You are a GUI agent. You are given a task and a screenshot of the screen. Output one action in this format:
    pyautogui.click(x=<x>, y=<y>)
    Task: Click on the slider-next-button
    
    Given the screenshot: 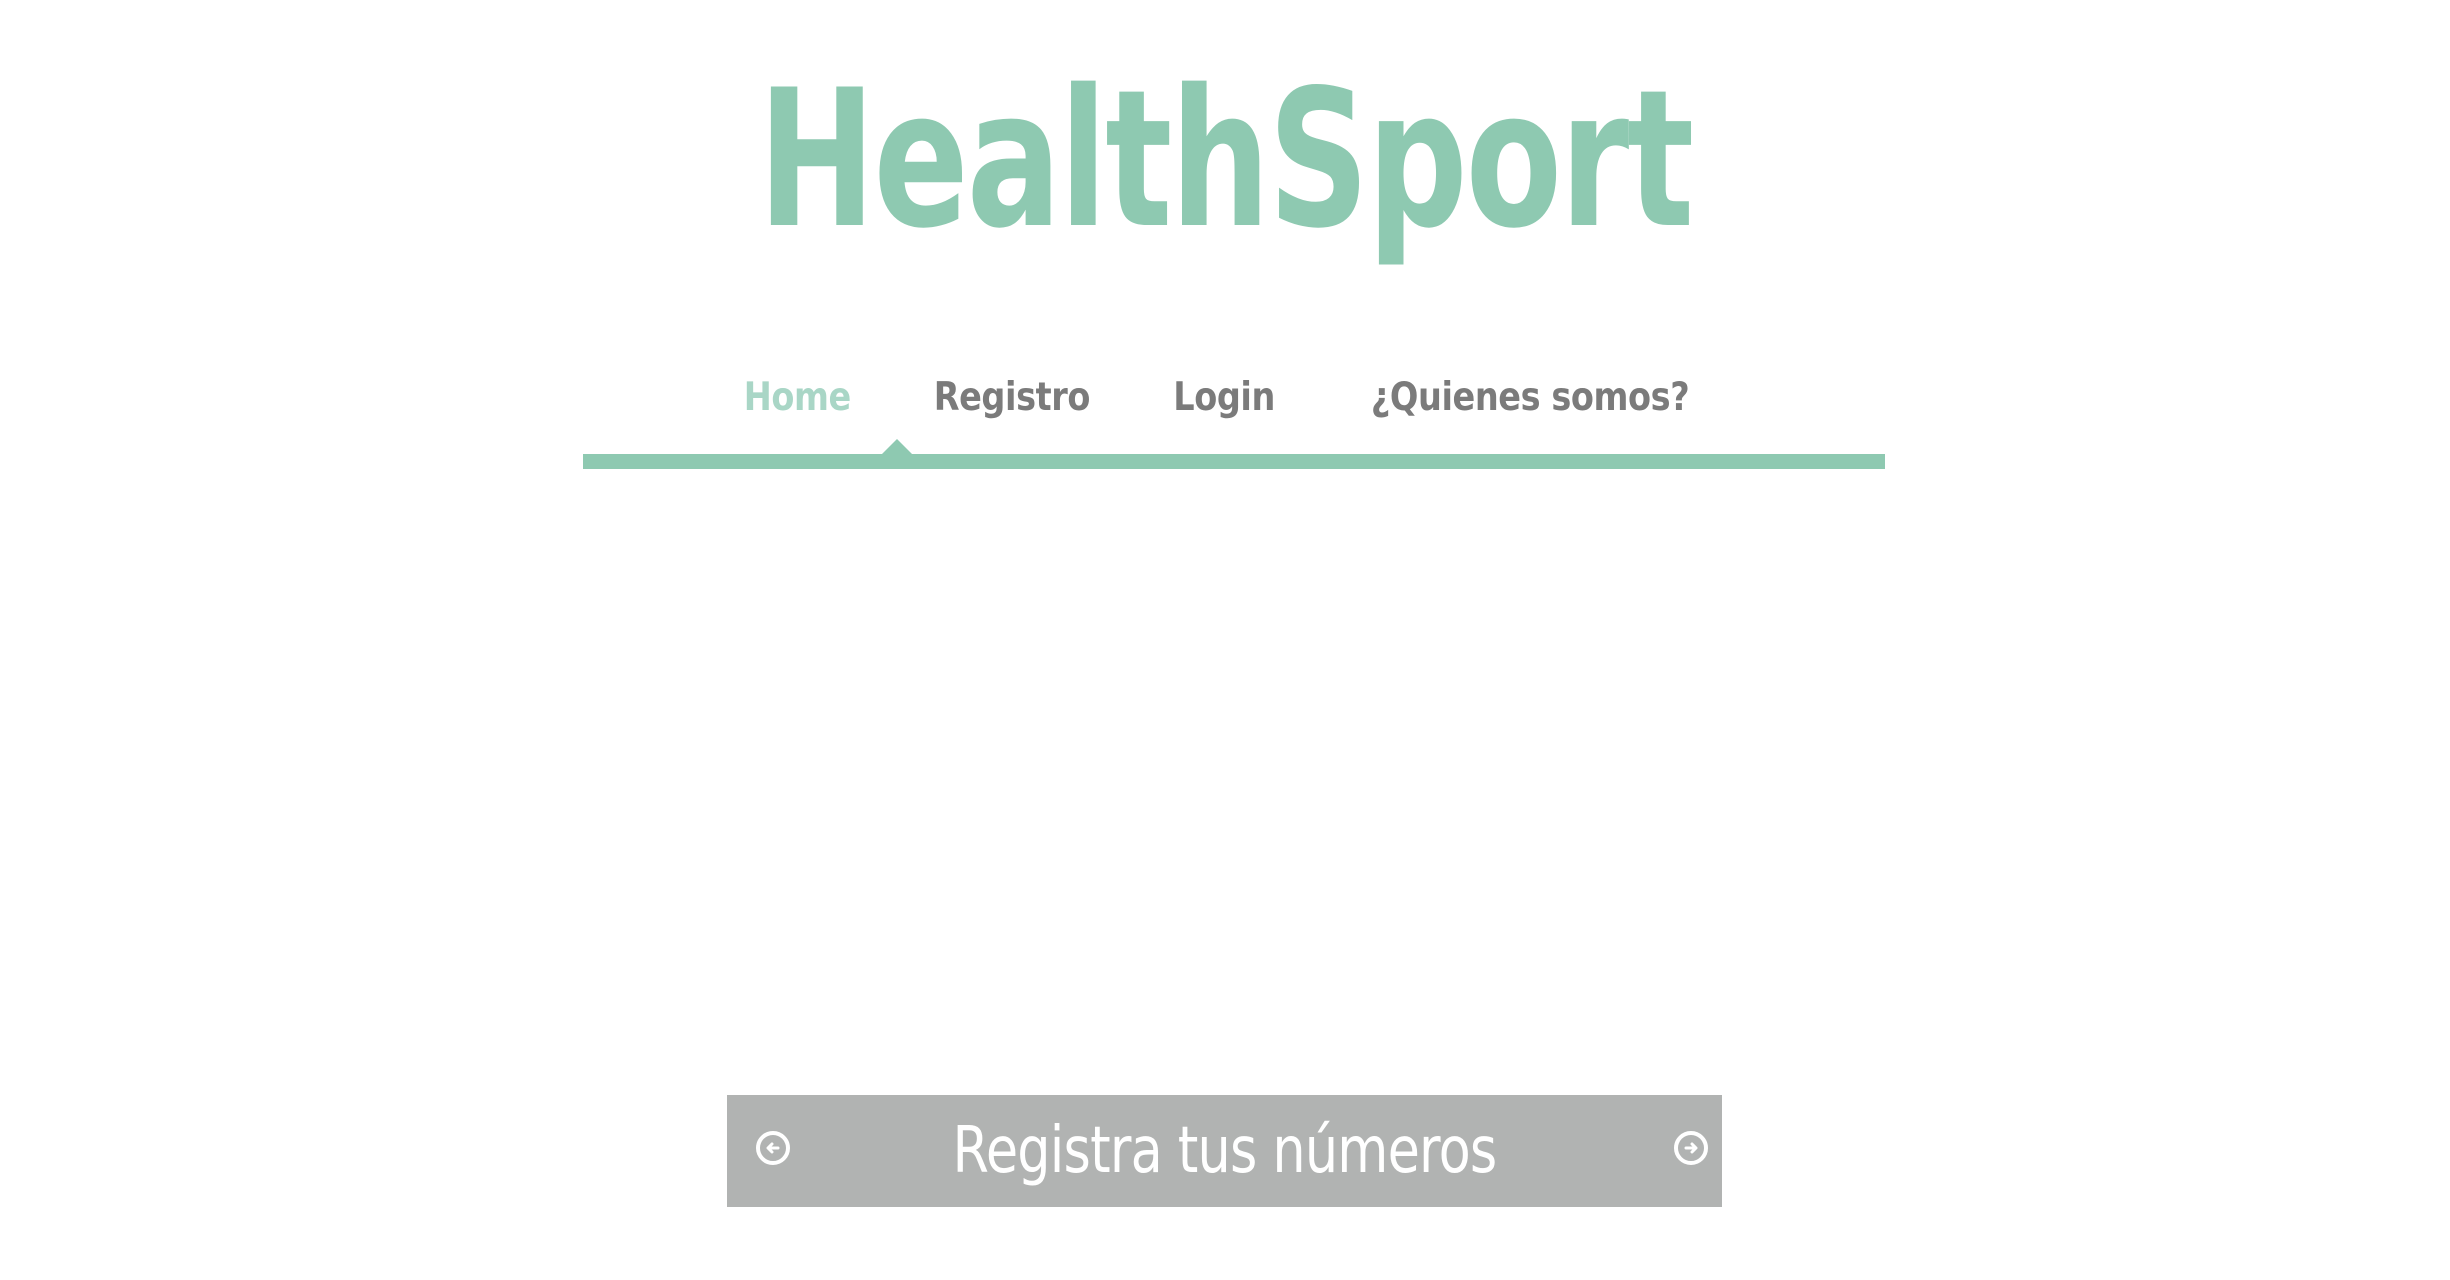 What is the action you would take?
    pyautogui.click(x=1691, y=1148)
    